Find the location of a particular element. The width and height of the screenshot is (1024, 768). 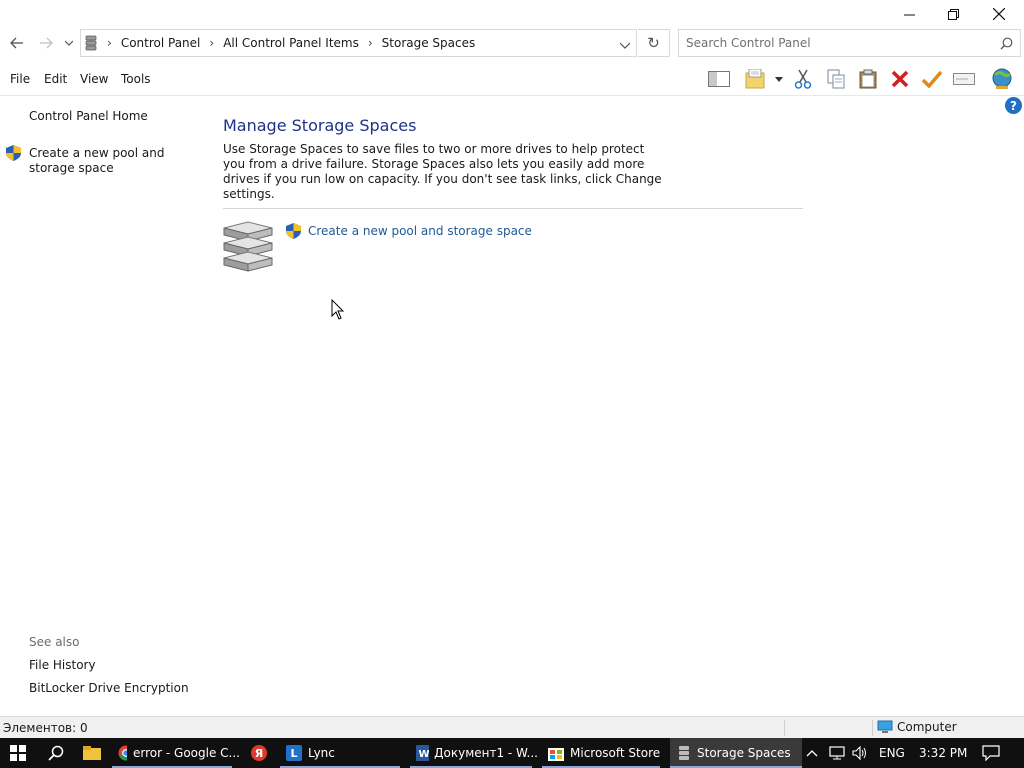

help-icon: ? is located at coordinates (1013, 105).